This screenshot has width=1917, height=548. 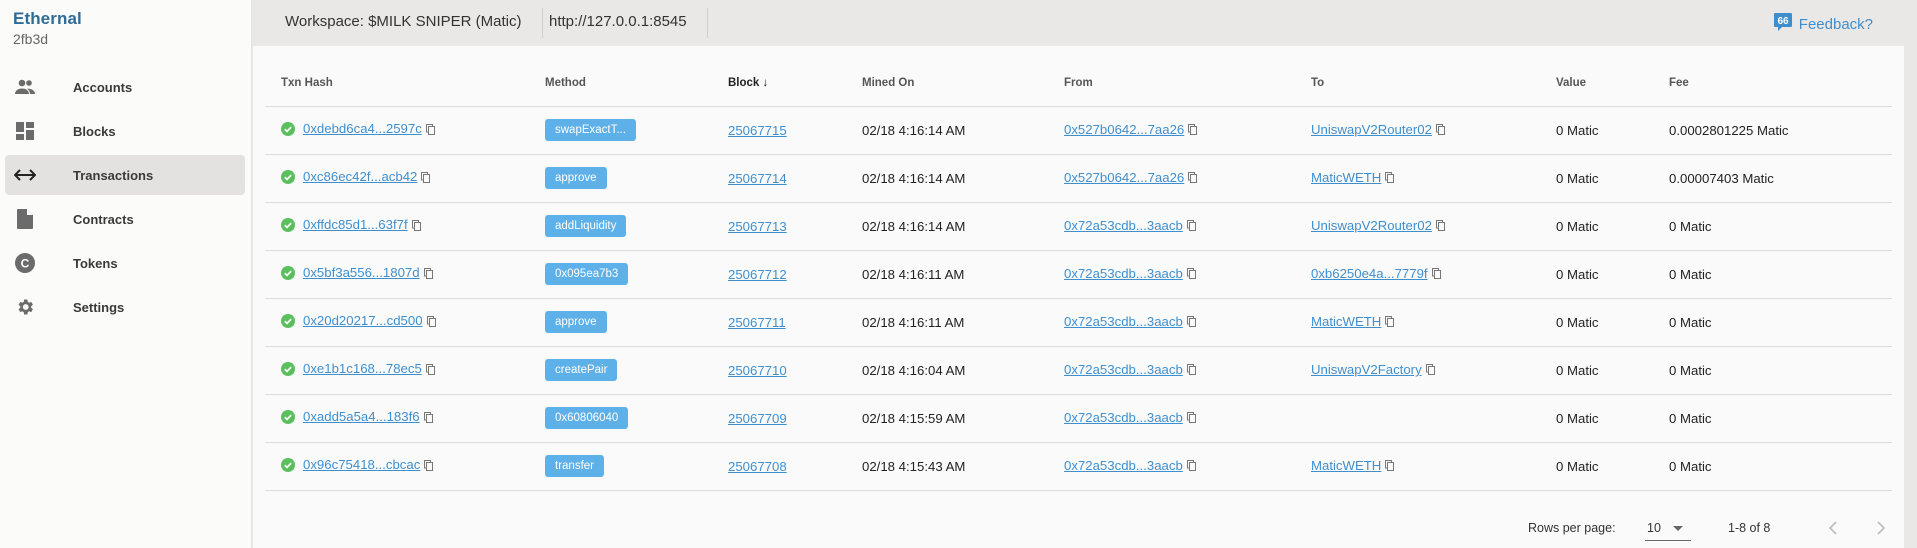 I want to click on method-badge: transfer, so click(x=574, y=466).